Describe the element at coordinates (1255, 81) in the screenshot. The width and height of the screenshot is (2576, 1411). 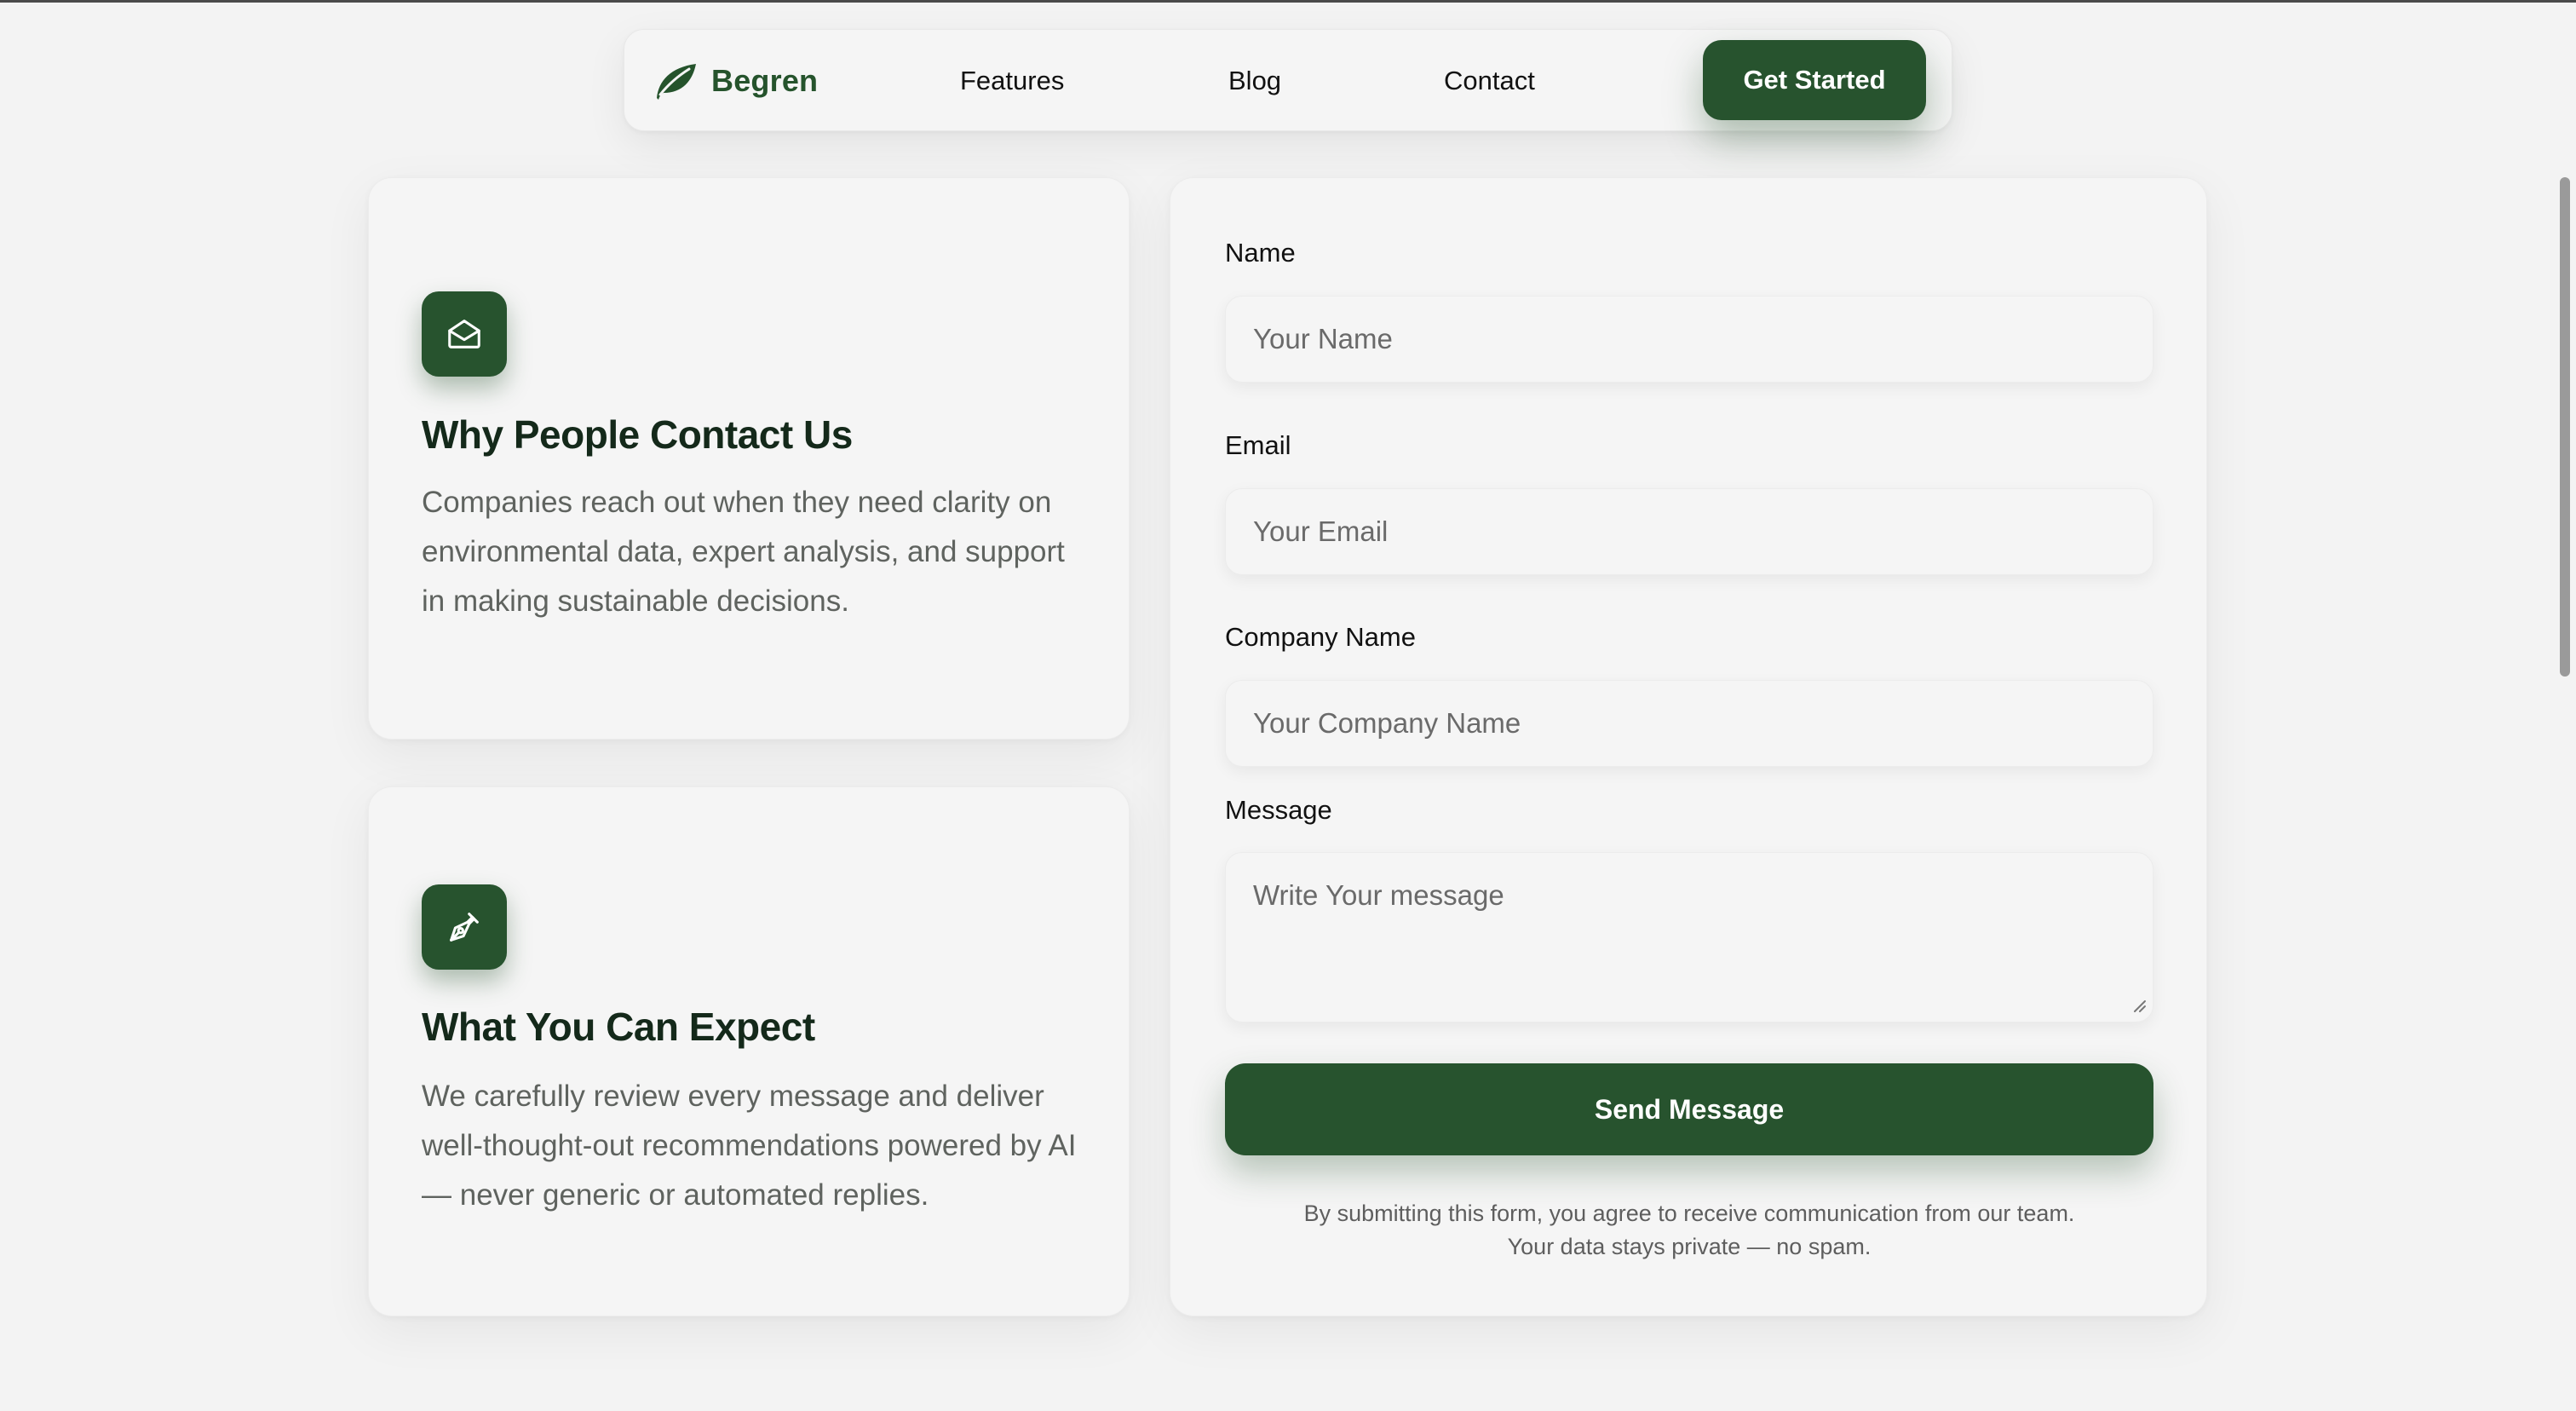
I see `nav-link-blog: Blog` at that location.